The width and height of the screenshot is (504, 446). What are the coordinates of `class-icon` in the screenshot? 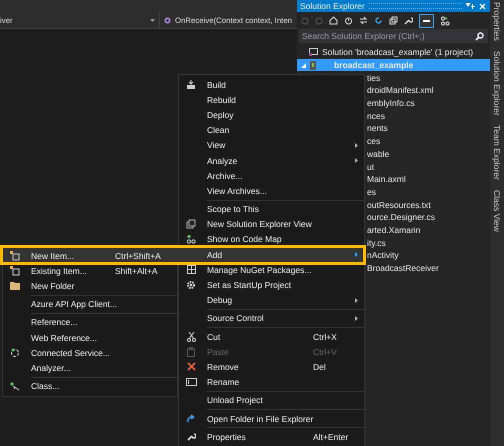 It's located at (15, 386).